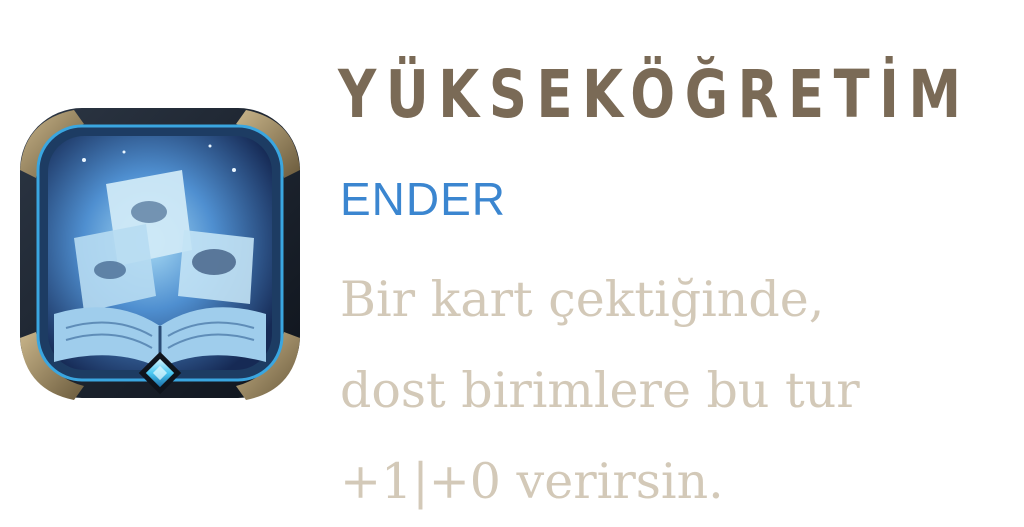 This screenshot has height=527, width=1024. What do you see at coordinates (654, 94) in the screenshot?
I see `keyword-title: YÜKSEKÖĞRETİM` at bounding box center [654, 94].